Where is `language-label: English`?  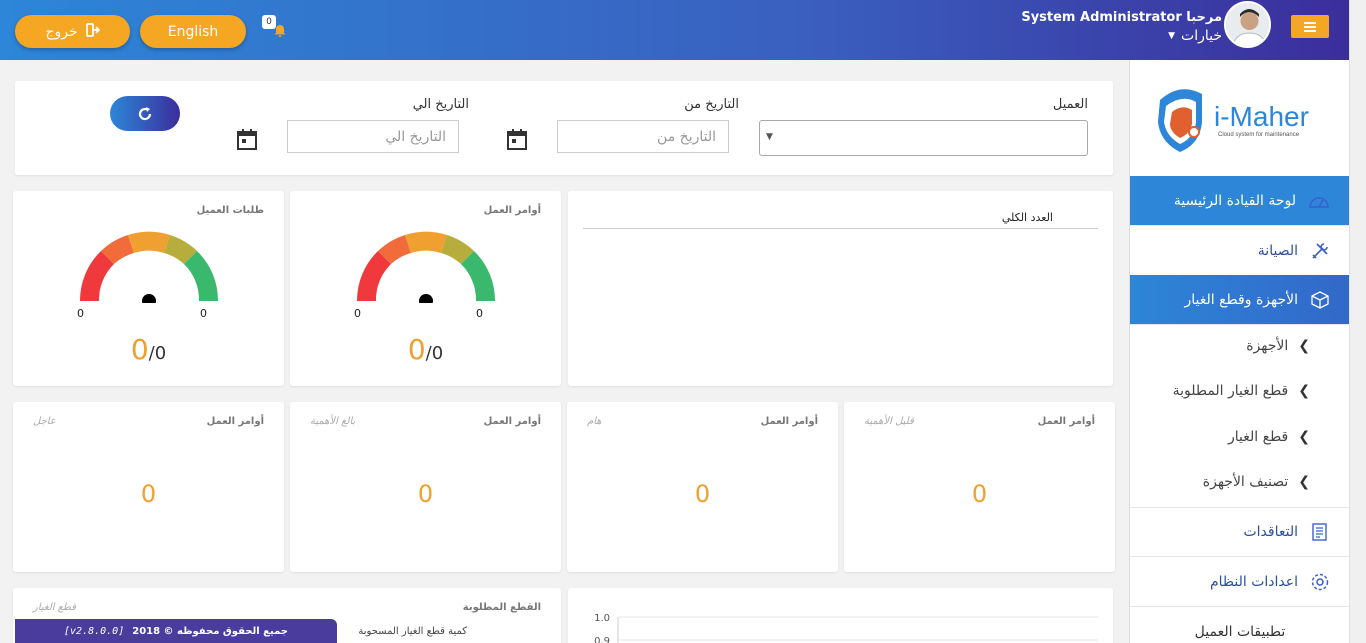 language-label: English is located at coordinates (193, 31).